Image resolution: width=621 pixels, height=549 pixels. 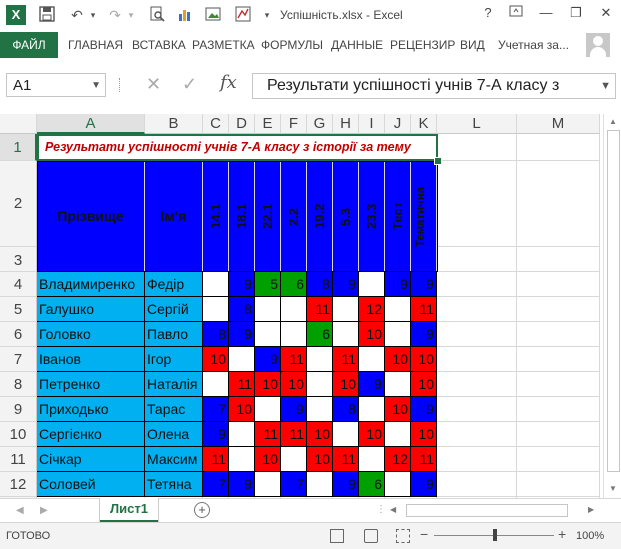 I want to click on row-header-11: 11, so click(x=18, y=459).